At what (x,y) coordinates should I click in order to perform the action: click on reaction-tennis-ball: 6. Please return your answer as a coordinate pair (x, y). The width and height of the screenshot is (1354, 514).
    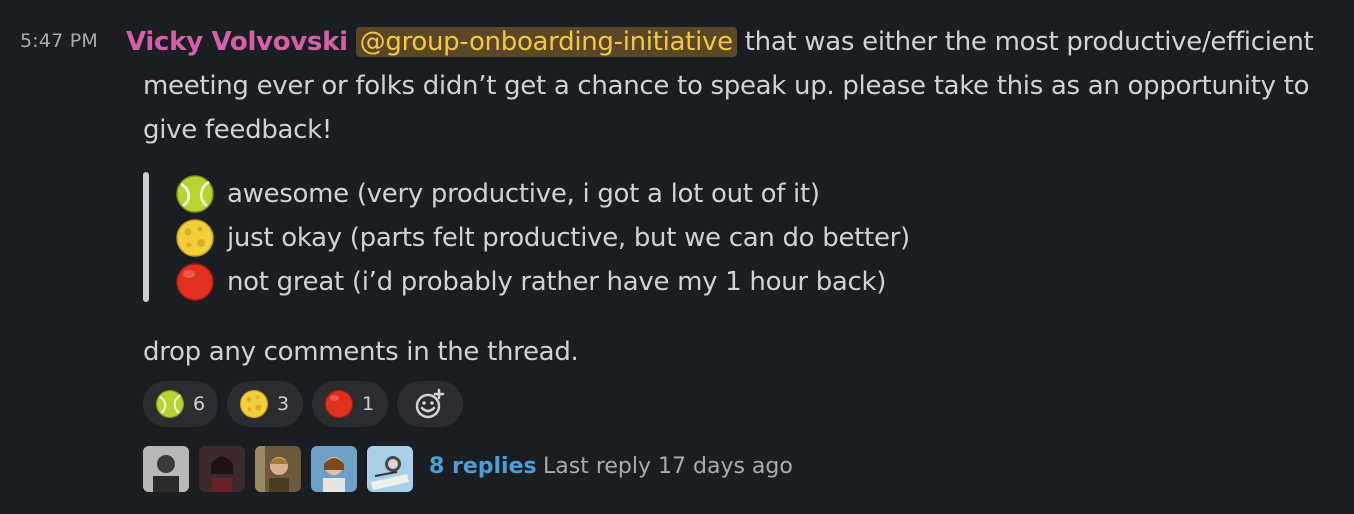
    Looking at the image, I should click on (180, 404).